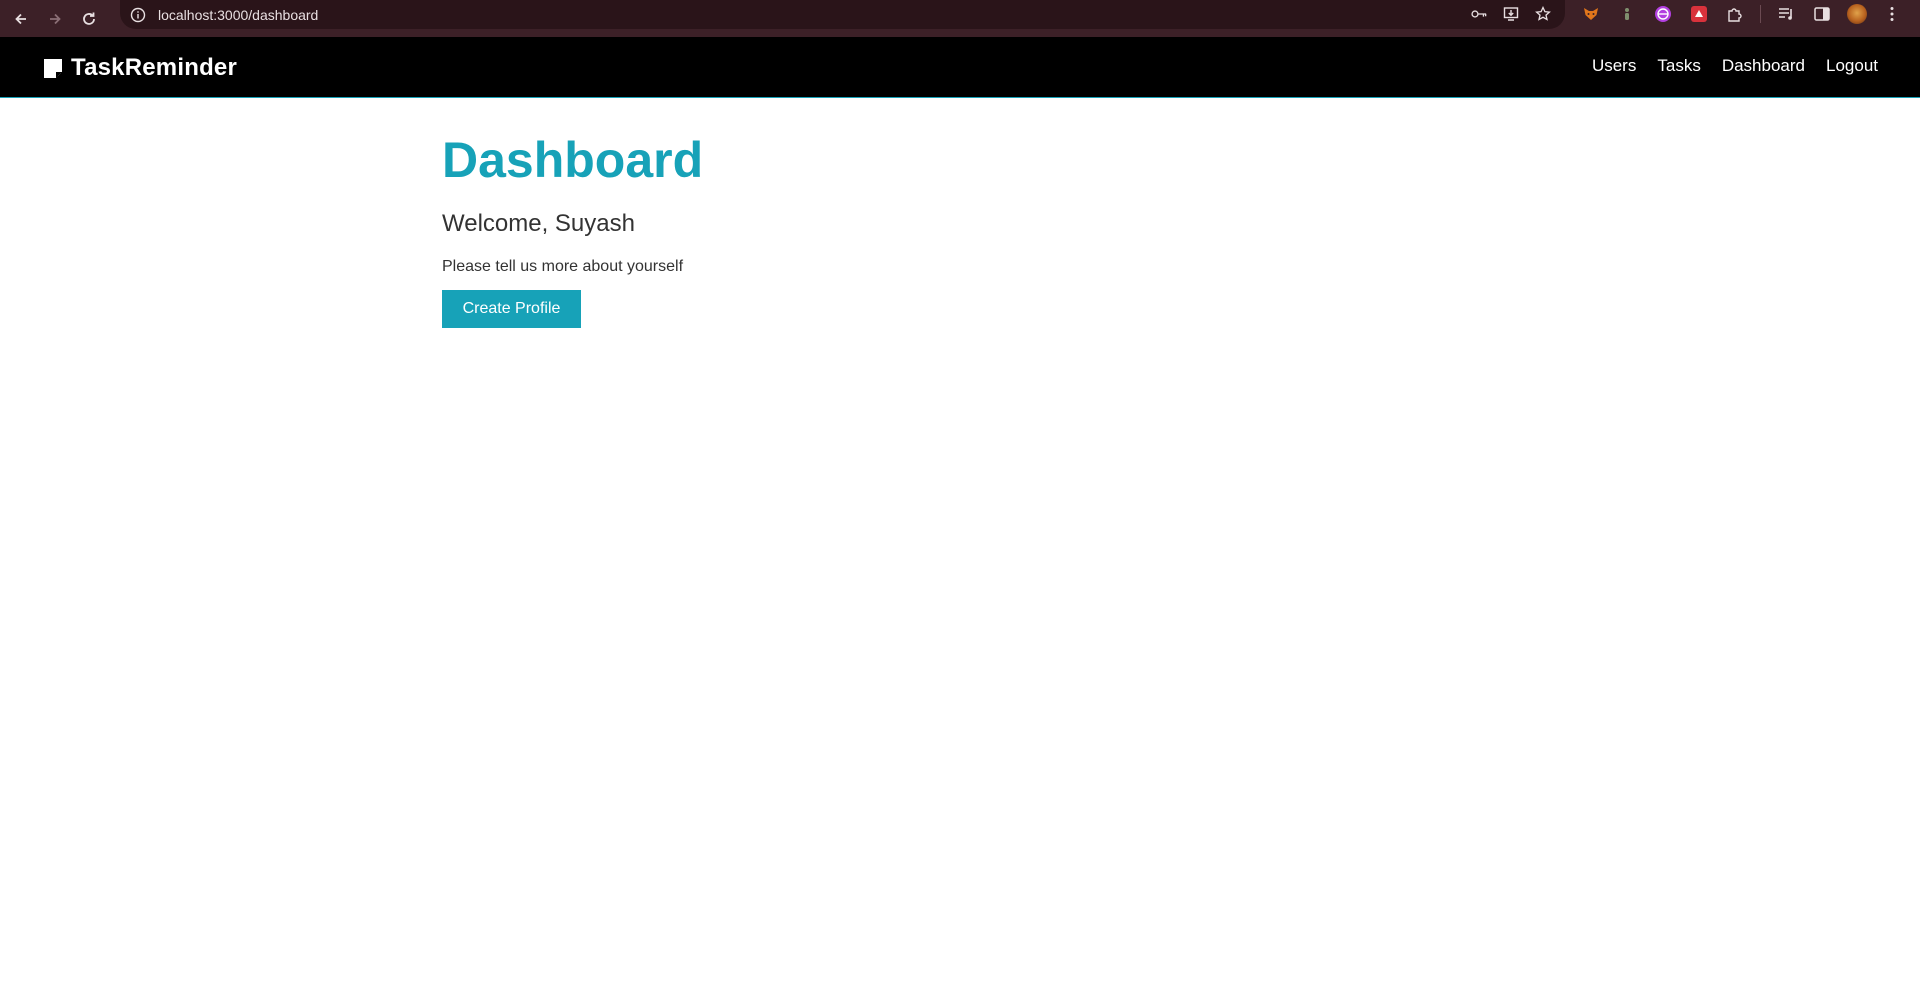 The width and height of the screenshot is (1920, 981). I want to click on address-bar: localhost:3000/dashboard, so click(842, 14).